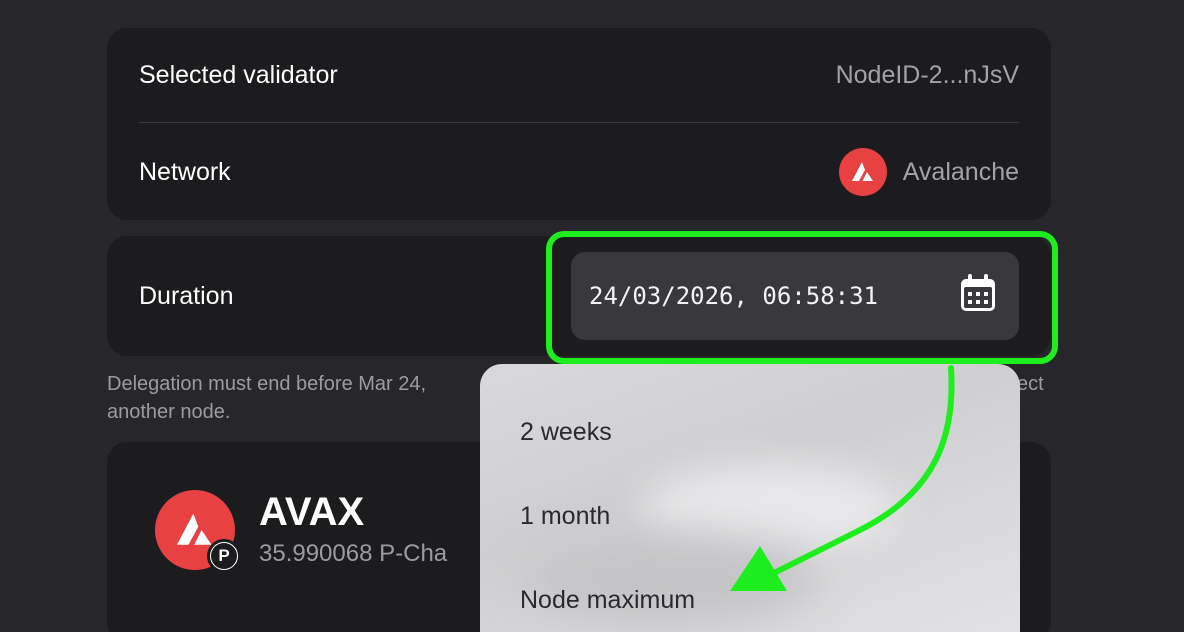 This screenshot has height=632, width=1184. I want to click on menu-item-1-month: 1 month, so click(565, 516).